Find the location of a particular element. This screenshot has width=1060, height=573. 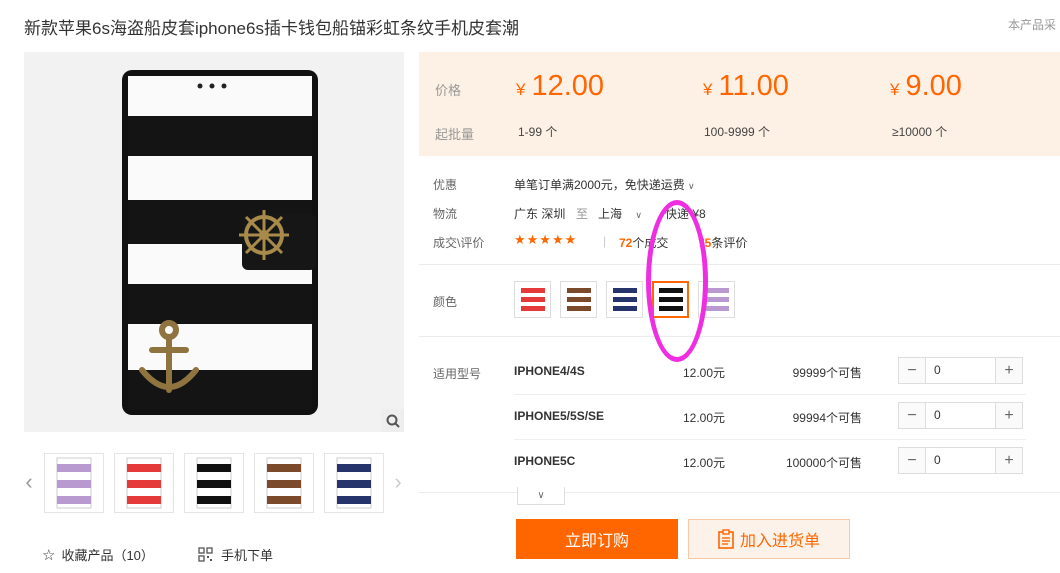

price-tier-3: ¥9.00 is located at coordinates (926, 86).